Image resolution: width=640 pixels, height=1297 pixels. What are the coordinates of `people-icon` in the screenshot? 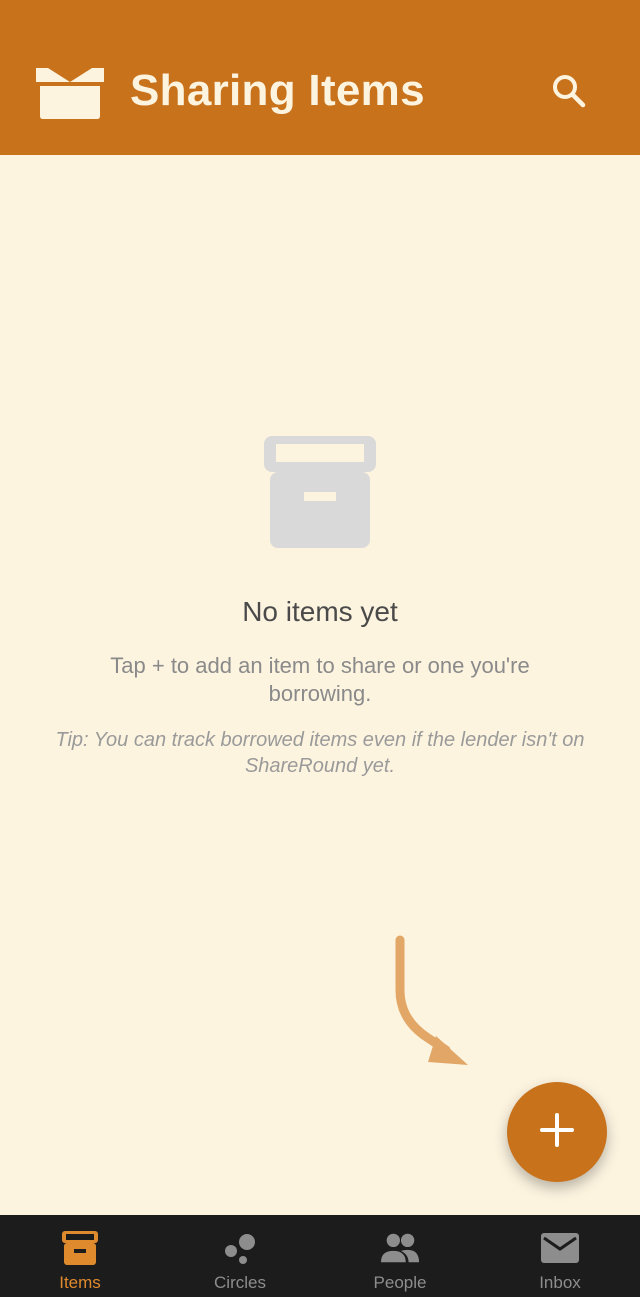 It's located at (400, 1248).